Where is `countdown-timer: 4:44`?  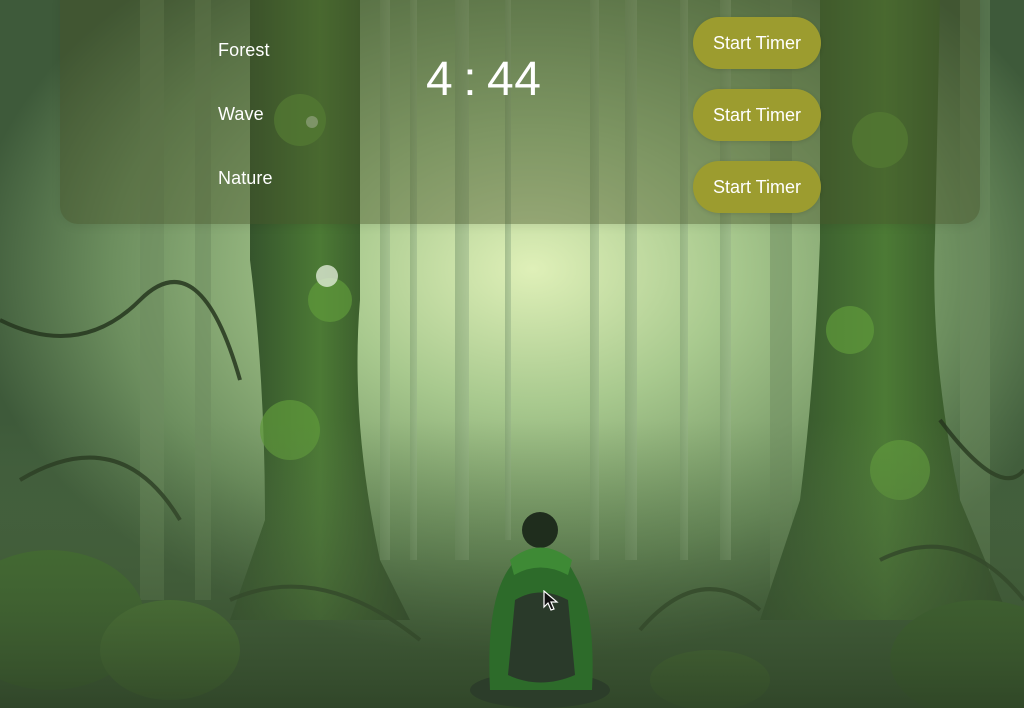 countdown-timer: 4:44 is located at coordinates (516, 80).